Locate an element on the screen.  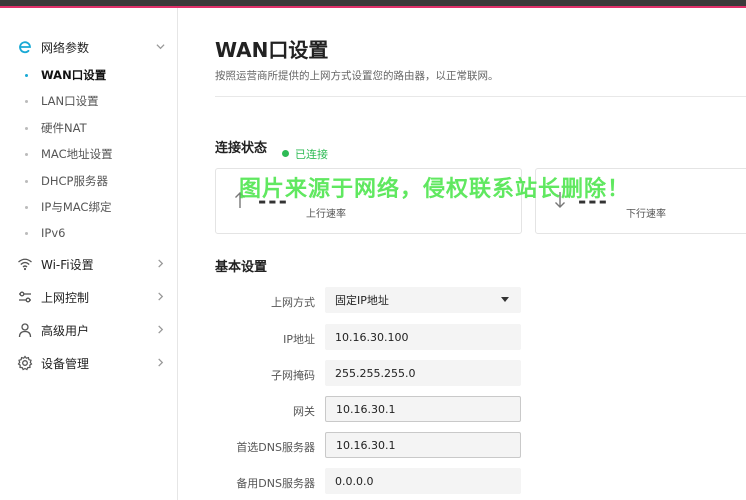
secondary-dns-field: 0.0.0.0 is located at coordinates (423, 481).